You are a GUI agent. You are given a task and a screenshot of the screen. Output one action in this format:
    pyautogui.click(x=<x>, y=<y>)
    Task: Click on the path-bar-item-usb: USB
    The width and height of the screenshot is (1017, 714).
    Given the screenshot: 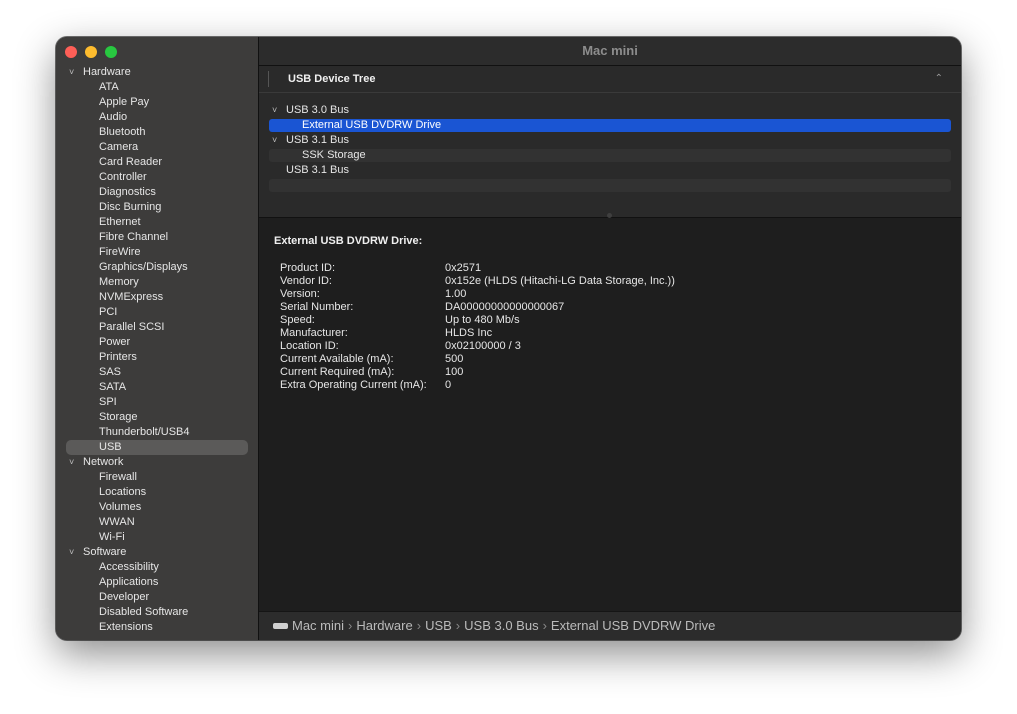 What is the action you would take?
    pyautogui.click(x=438, y=625)
    